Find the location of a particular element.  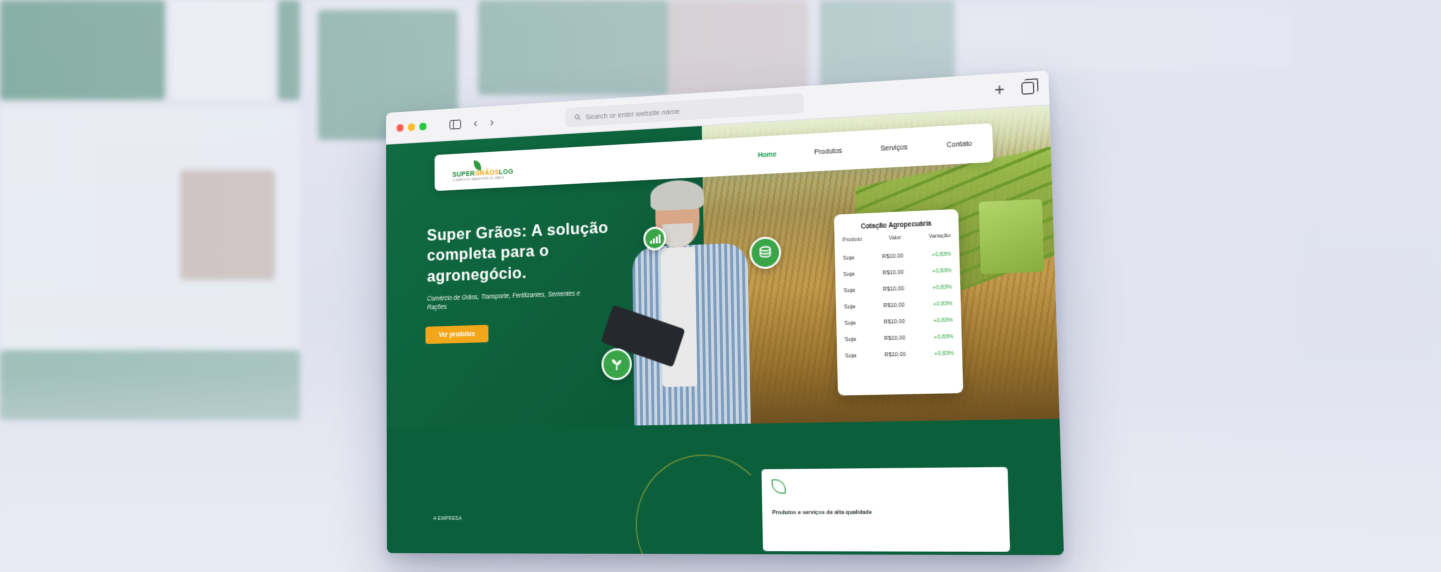

nav-servicos-link: Serviços is located at coordinates (893, 148).